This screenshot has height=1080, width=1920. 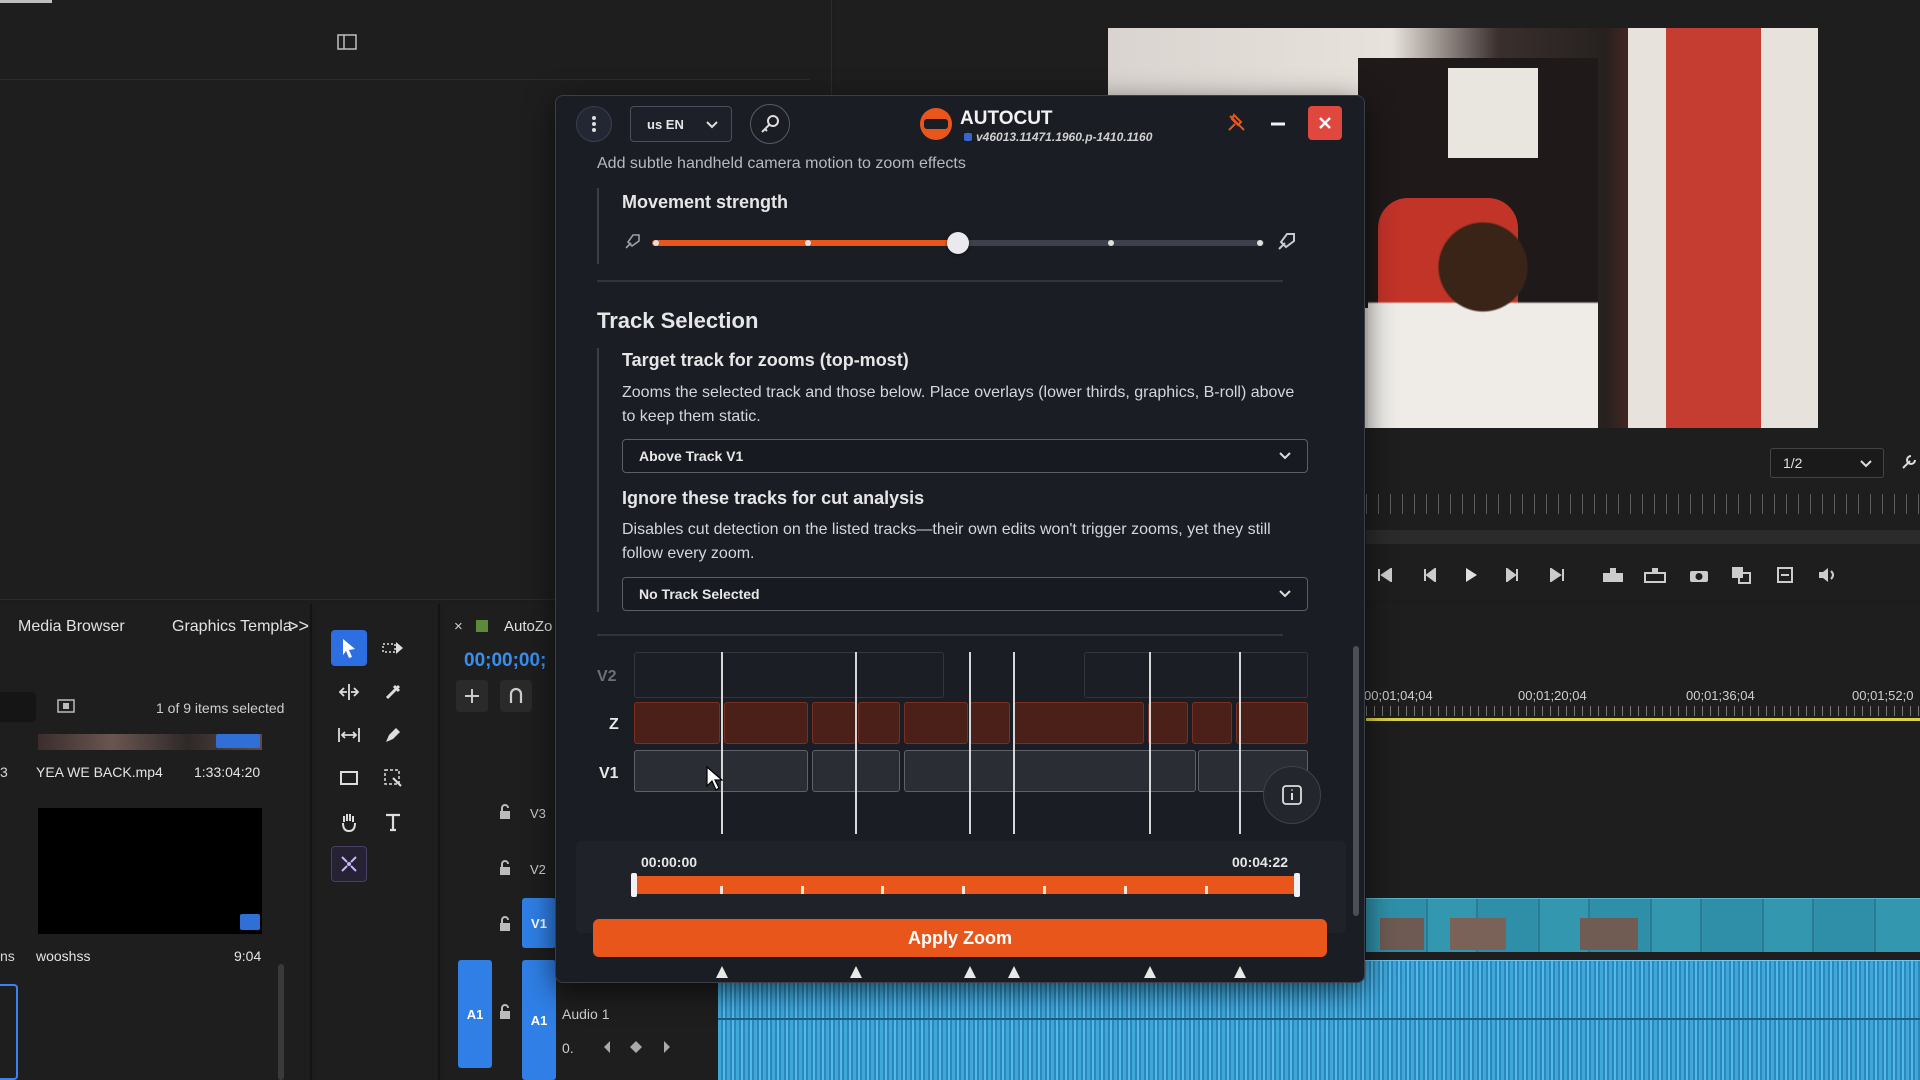 What do you see at coordinates (505, 812) in the screenshot?
I see `track-lock-v3-icon` at bounding box center [505, 812].